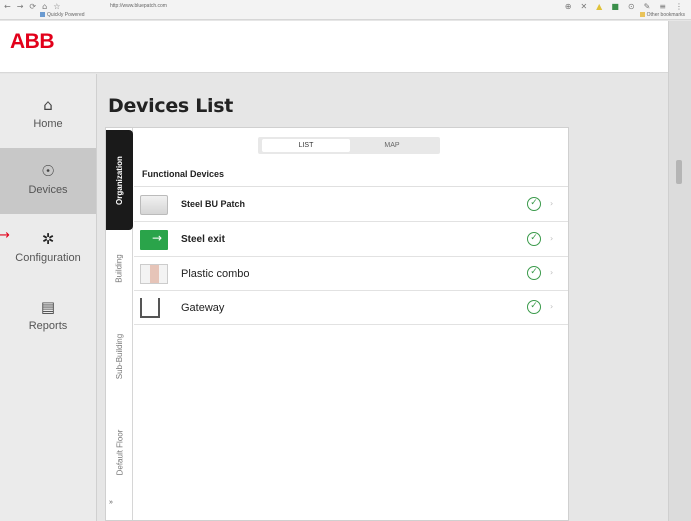 This screenshot has height=521, width=691. I want to click on reload-icon: ⟳, so click(32, 6).